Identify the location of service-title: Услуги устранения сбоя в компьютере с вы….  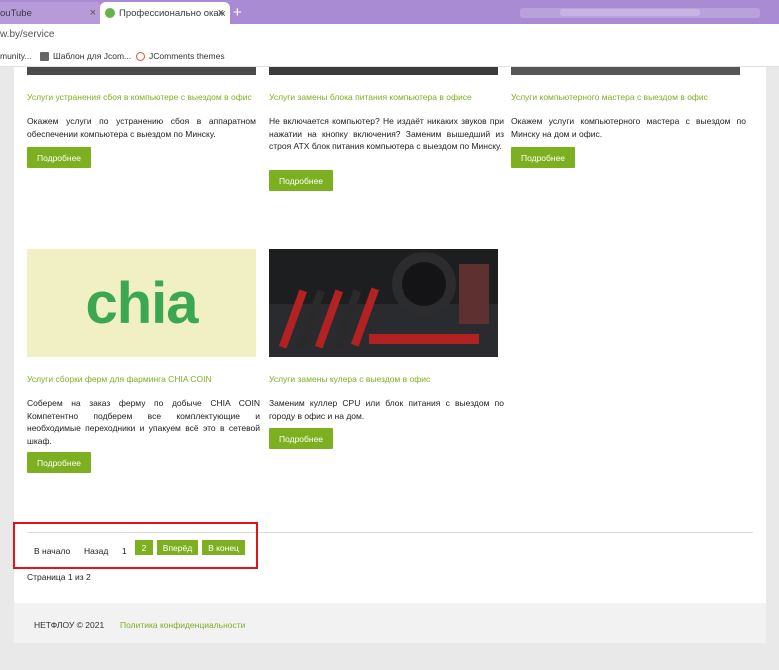
(139, 97).